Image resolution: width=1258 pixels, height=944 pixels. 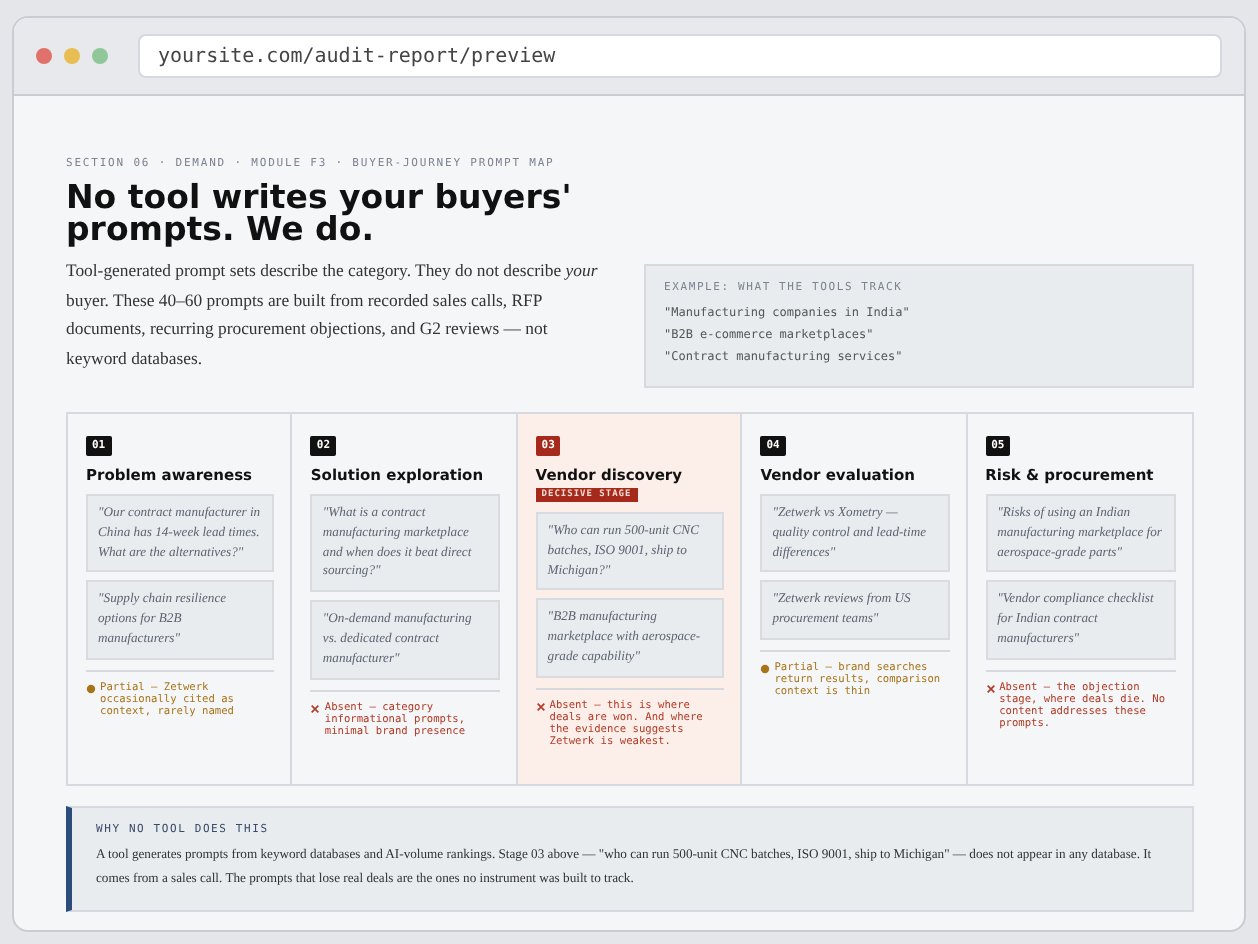 I want to click on close-dot-icon, so click(x=44, y=56).